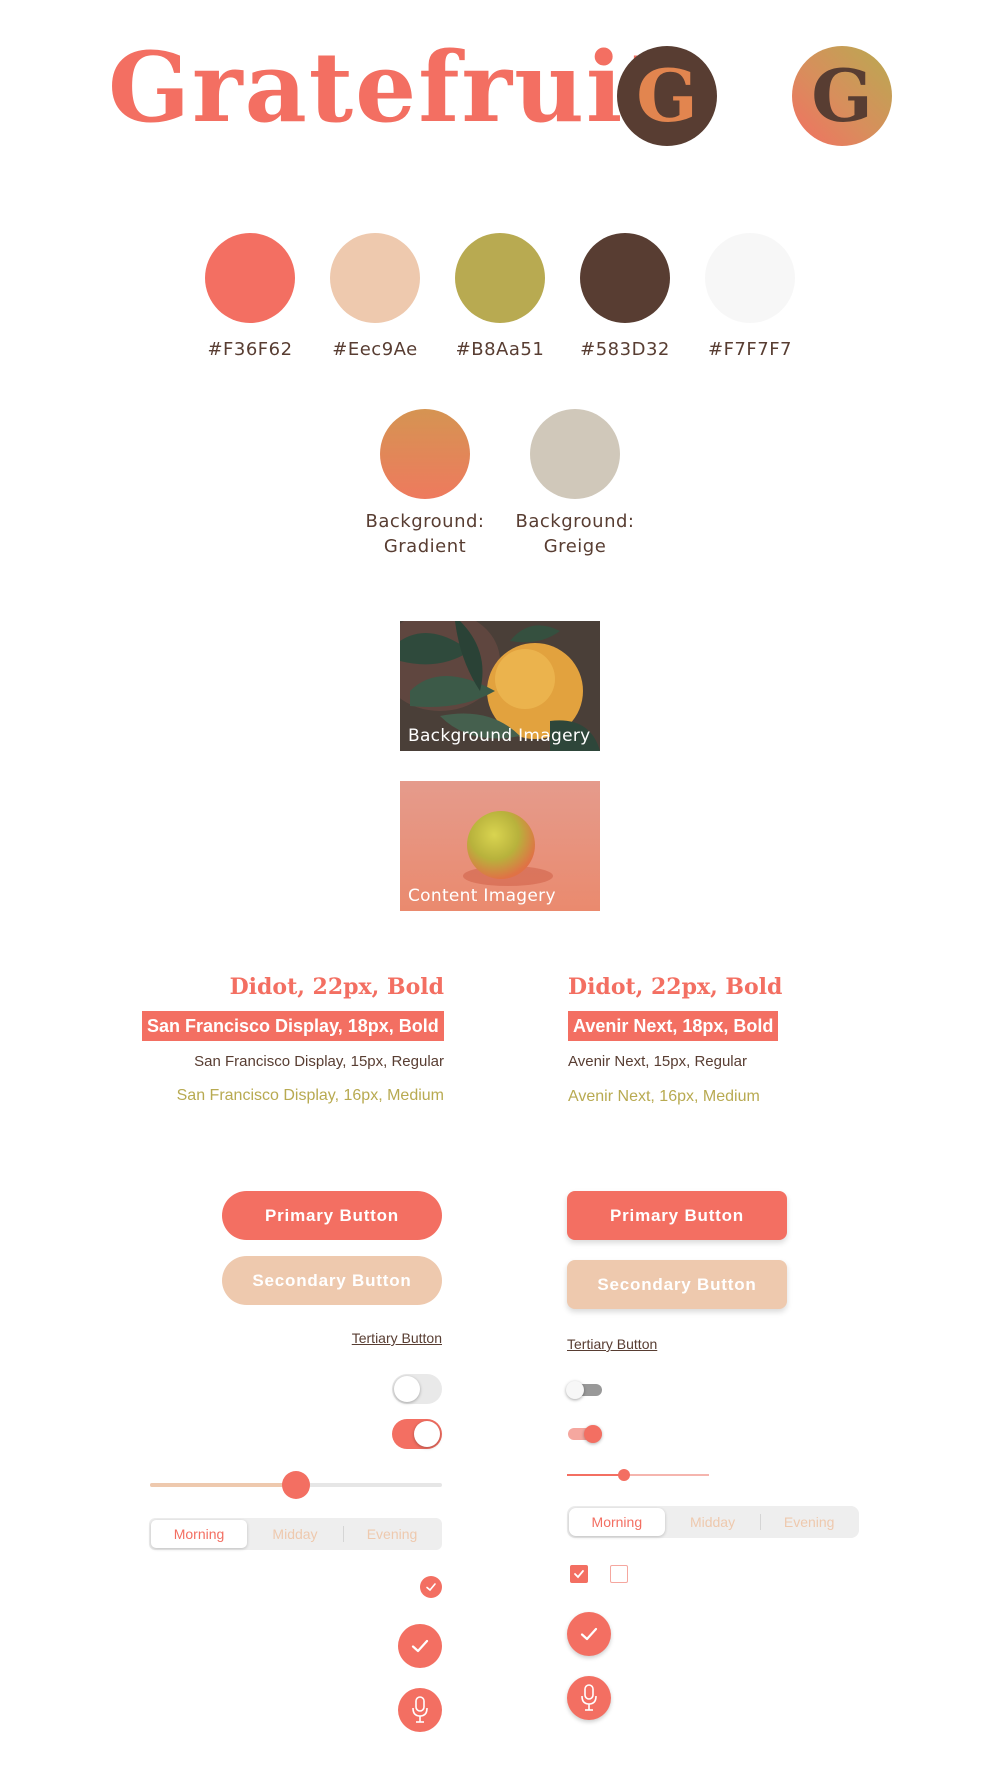  Describe the element at coordinates (638, 1475) in the screenshot. I see `slider-track` at that location.